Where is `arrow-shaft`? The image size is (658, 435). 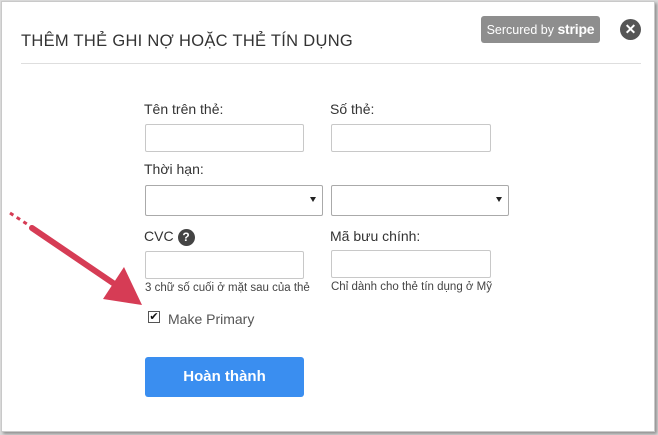
arrow-shaft is located at coordinates (72, 255).